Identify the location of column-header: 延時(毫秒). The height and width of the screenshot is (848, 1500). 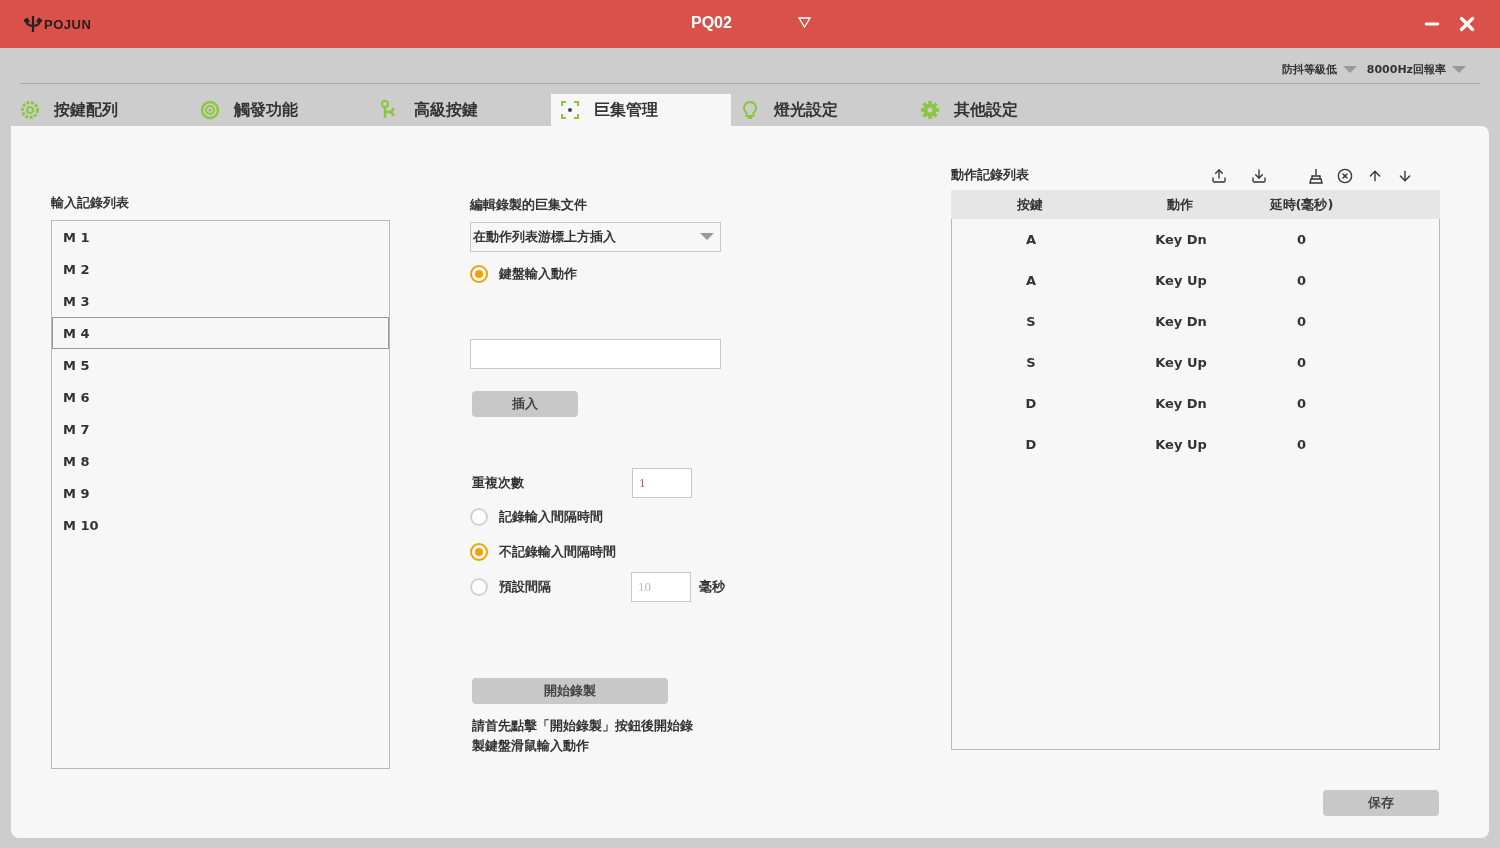
(1301, 204).